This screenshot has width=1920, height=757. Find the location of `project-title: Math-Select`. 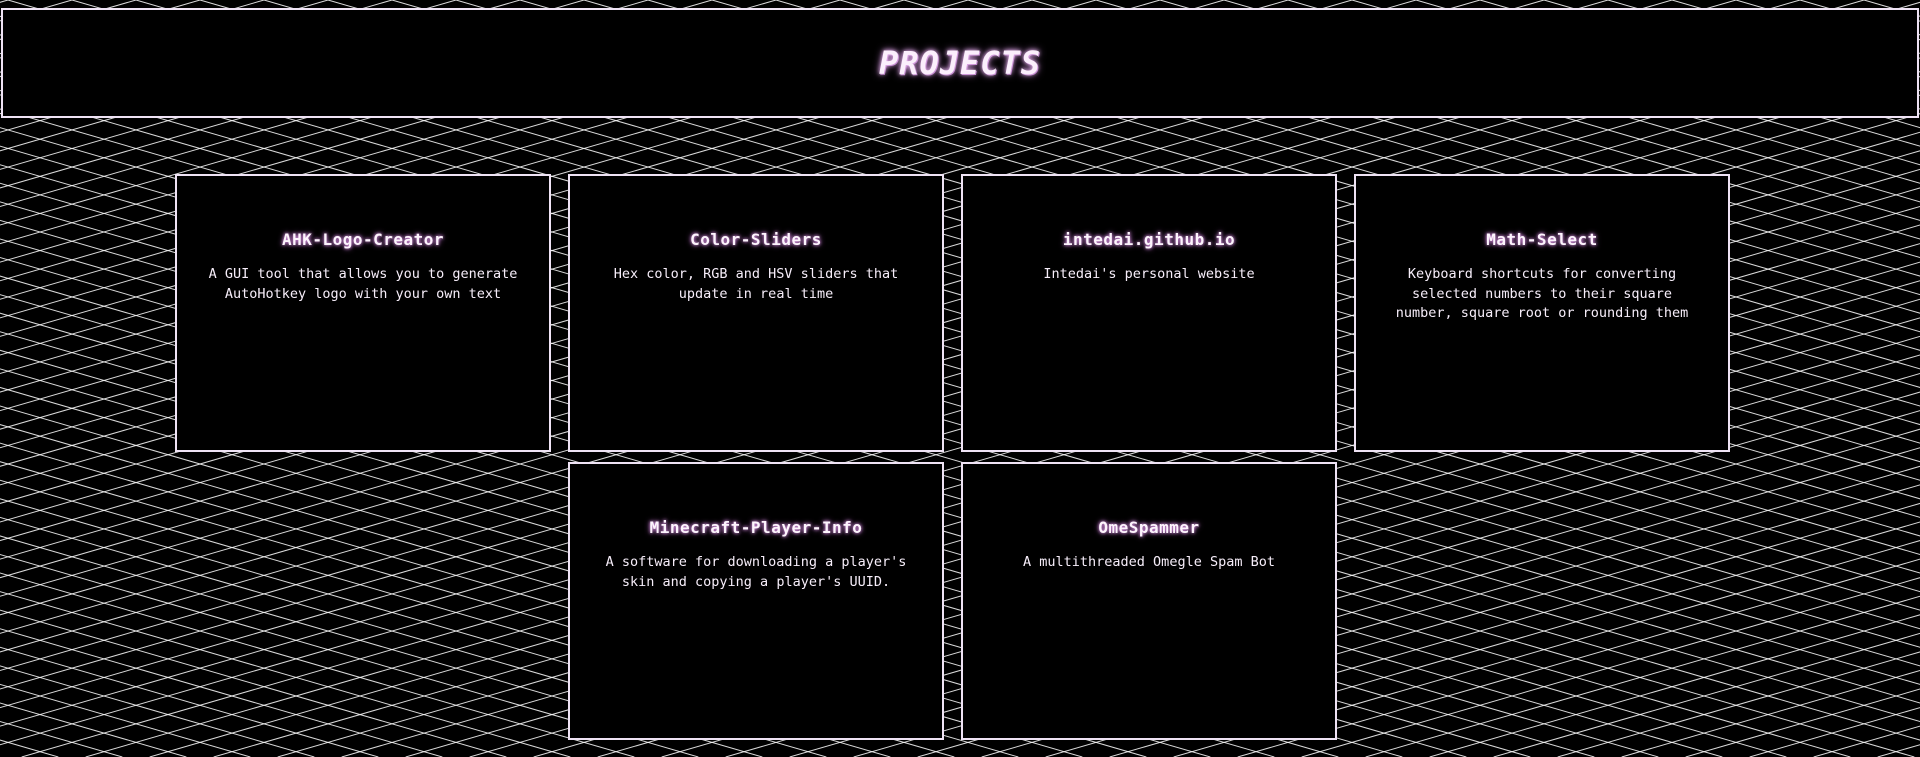

project-title: Math-Select is located at coordinates (1542, 239).